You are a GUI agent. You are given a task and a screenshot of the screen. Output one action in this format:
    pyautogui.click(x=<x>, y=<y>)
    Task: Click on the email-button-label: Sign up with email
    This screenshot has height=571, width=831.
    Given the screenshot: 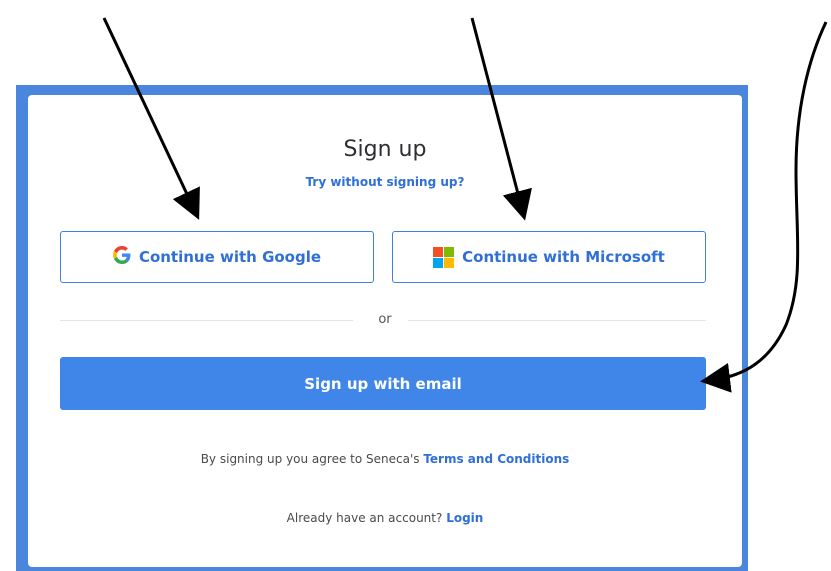 What is the action you would take?
    pyautogui.click(x=383, y=383)
    